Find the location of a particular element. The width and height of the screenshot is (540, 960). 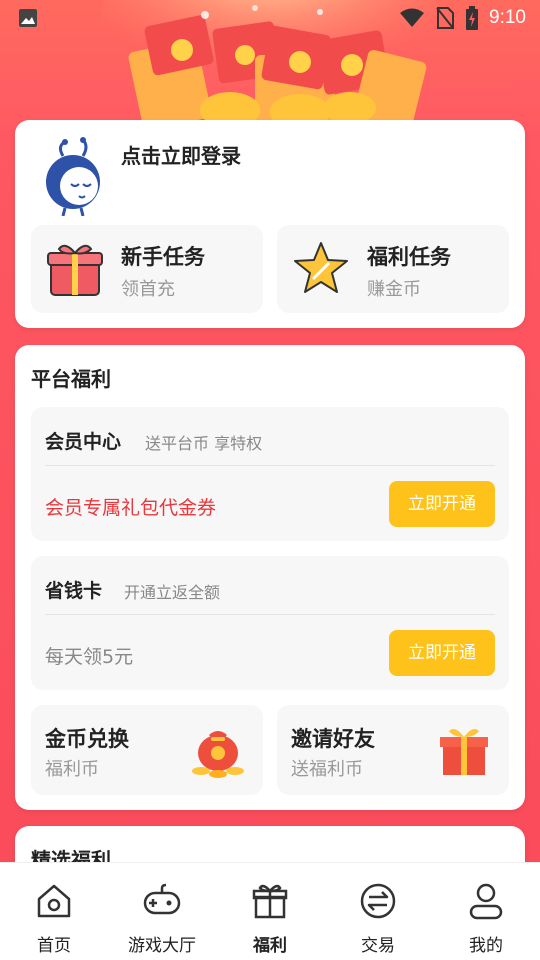

profile-icon is located at coordinates (486, 901).